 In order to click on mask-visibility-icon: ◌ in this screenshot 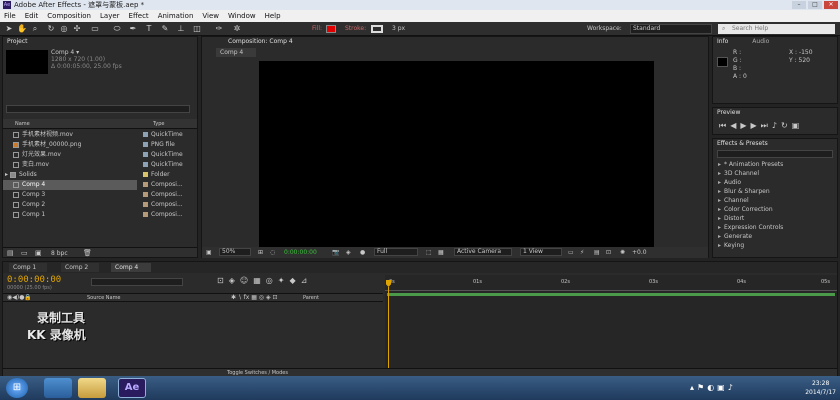, I will do `click(272, 252)`.